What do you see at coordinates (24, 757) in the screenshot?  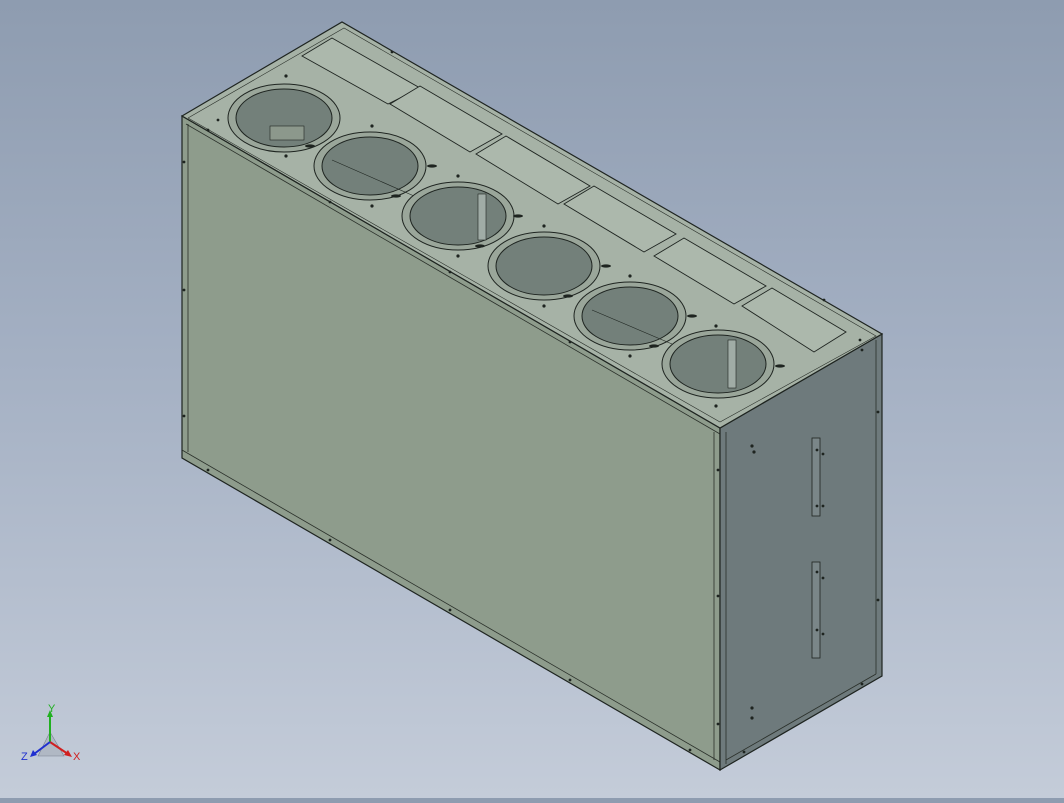 I see `z-axis-label: Z` at bounding box center [24, 757].